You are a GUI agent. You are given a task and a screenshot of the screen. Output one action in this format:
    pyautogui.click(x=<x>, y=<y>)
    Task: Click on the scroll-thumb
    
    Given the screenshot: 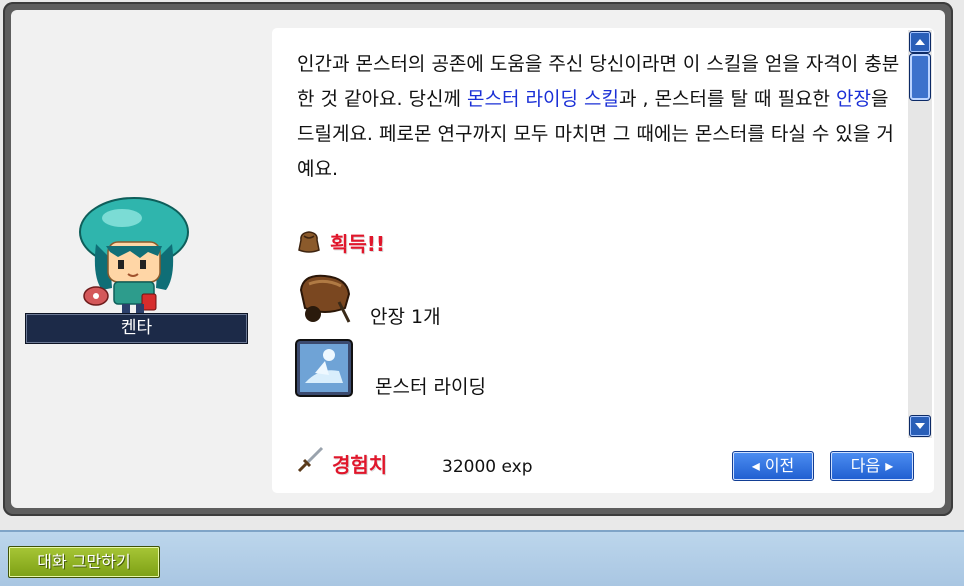 What is the action you would take?
    pyautogui.click(x=920, y=77)
    